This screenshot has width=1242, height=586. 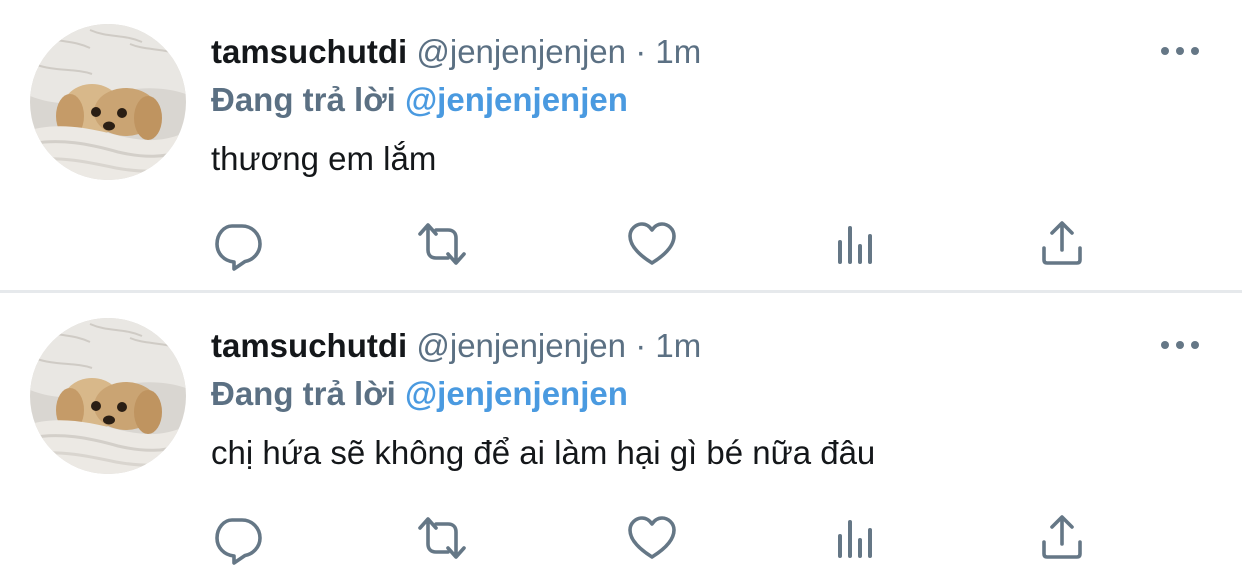 I want to click on tweet-divider, so click(x=621, y=291).